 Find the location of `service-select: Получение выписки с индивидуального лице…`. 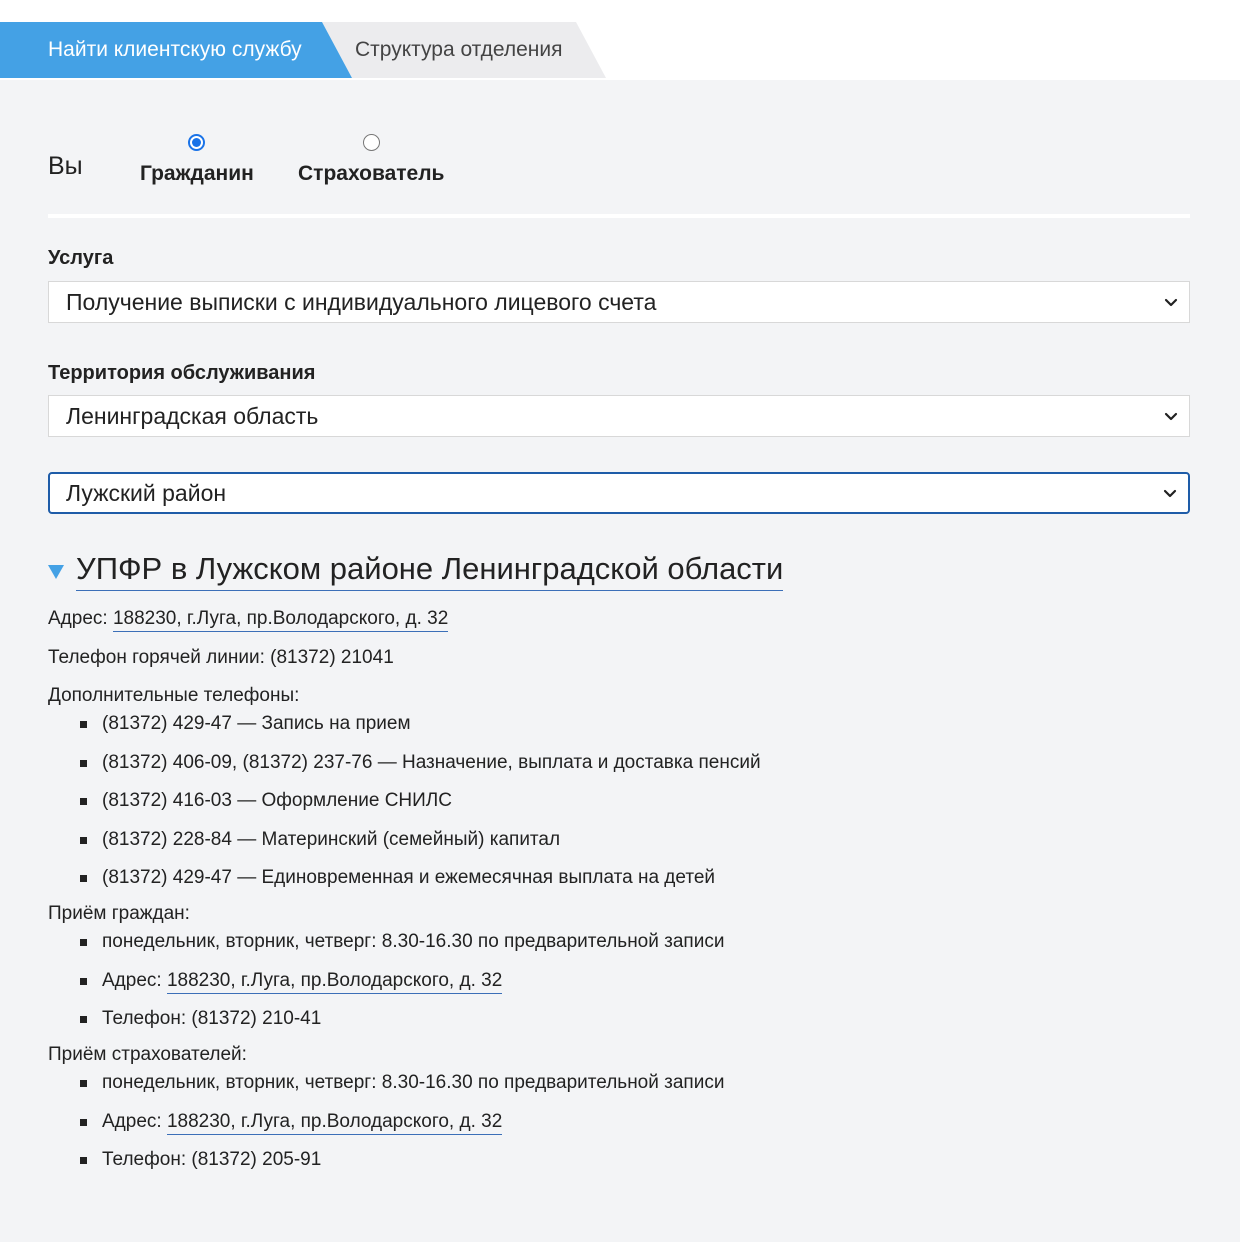

service-select: Получение выписки с индивидуального лице… is located at coordinates (619, 302).